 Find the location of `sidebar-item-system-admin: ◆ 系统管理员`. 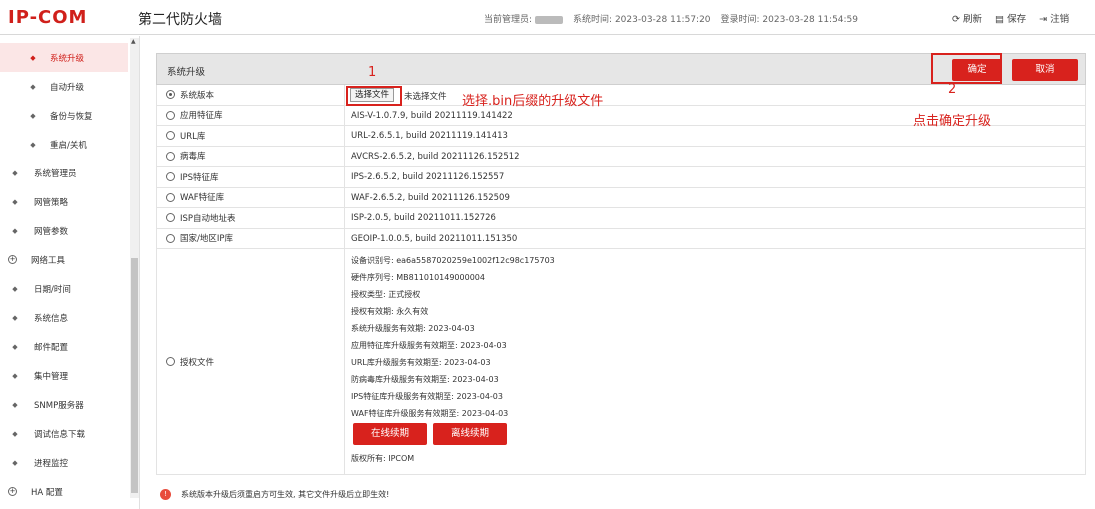

sidebar-item-system-admin: ◆ 系统管理员 is located at coordinates (64, 172).